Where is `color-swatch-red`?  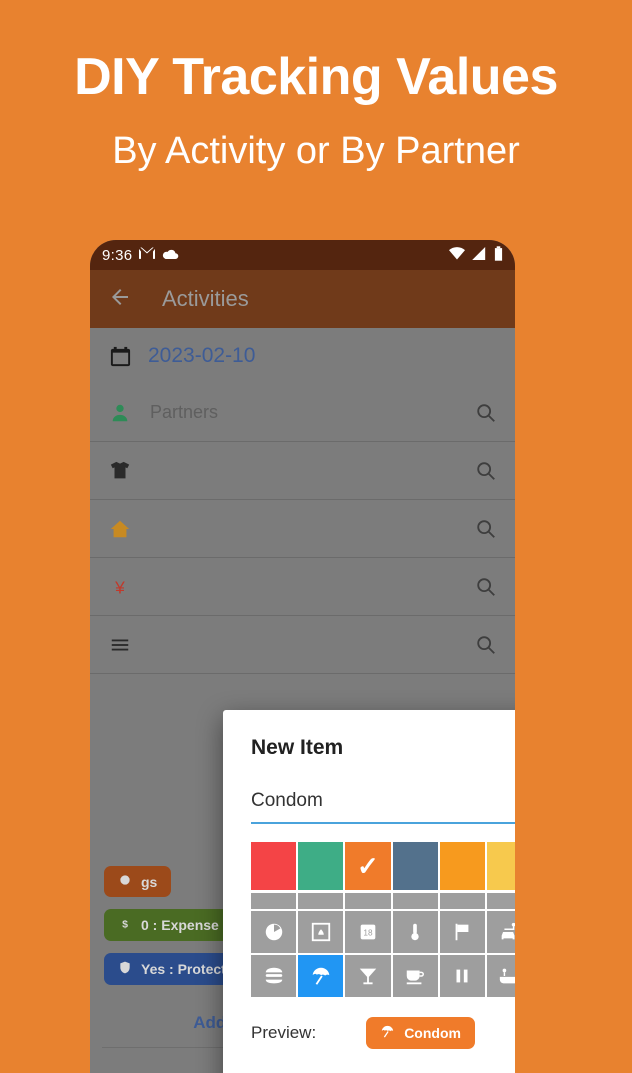 color-swatch-red is located at coordinates (274, 866).